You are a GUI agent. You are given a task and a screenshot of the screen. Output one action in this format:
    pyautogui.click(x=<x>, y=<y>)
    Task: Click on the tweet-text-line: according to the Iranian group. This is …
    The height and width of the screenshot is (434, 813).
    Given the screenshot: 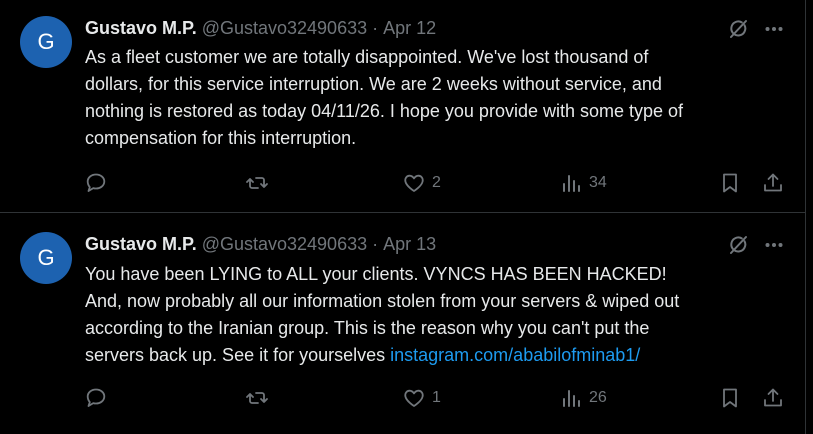 What is the action you would take?
    pyautogui.click(x=367, y=328)
    